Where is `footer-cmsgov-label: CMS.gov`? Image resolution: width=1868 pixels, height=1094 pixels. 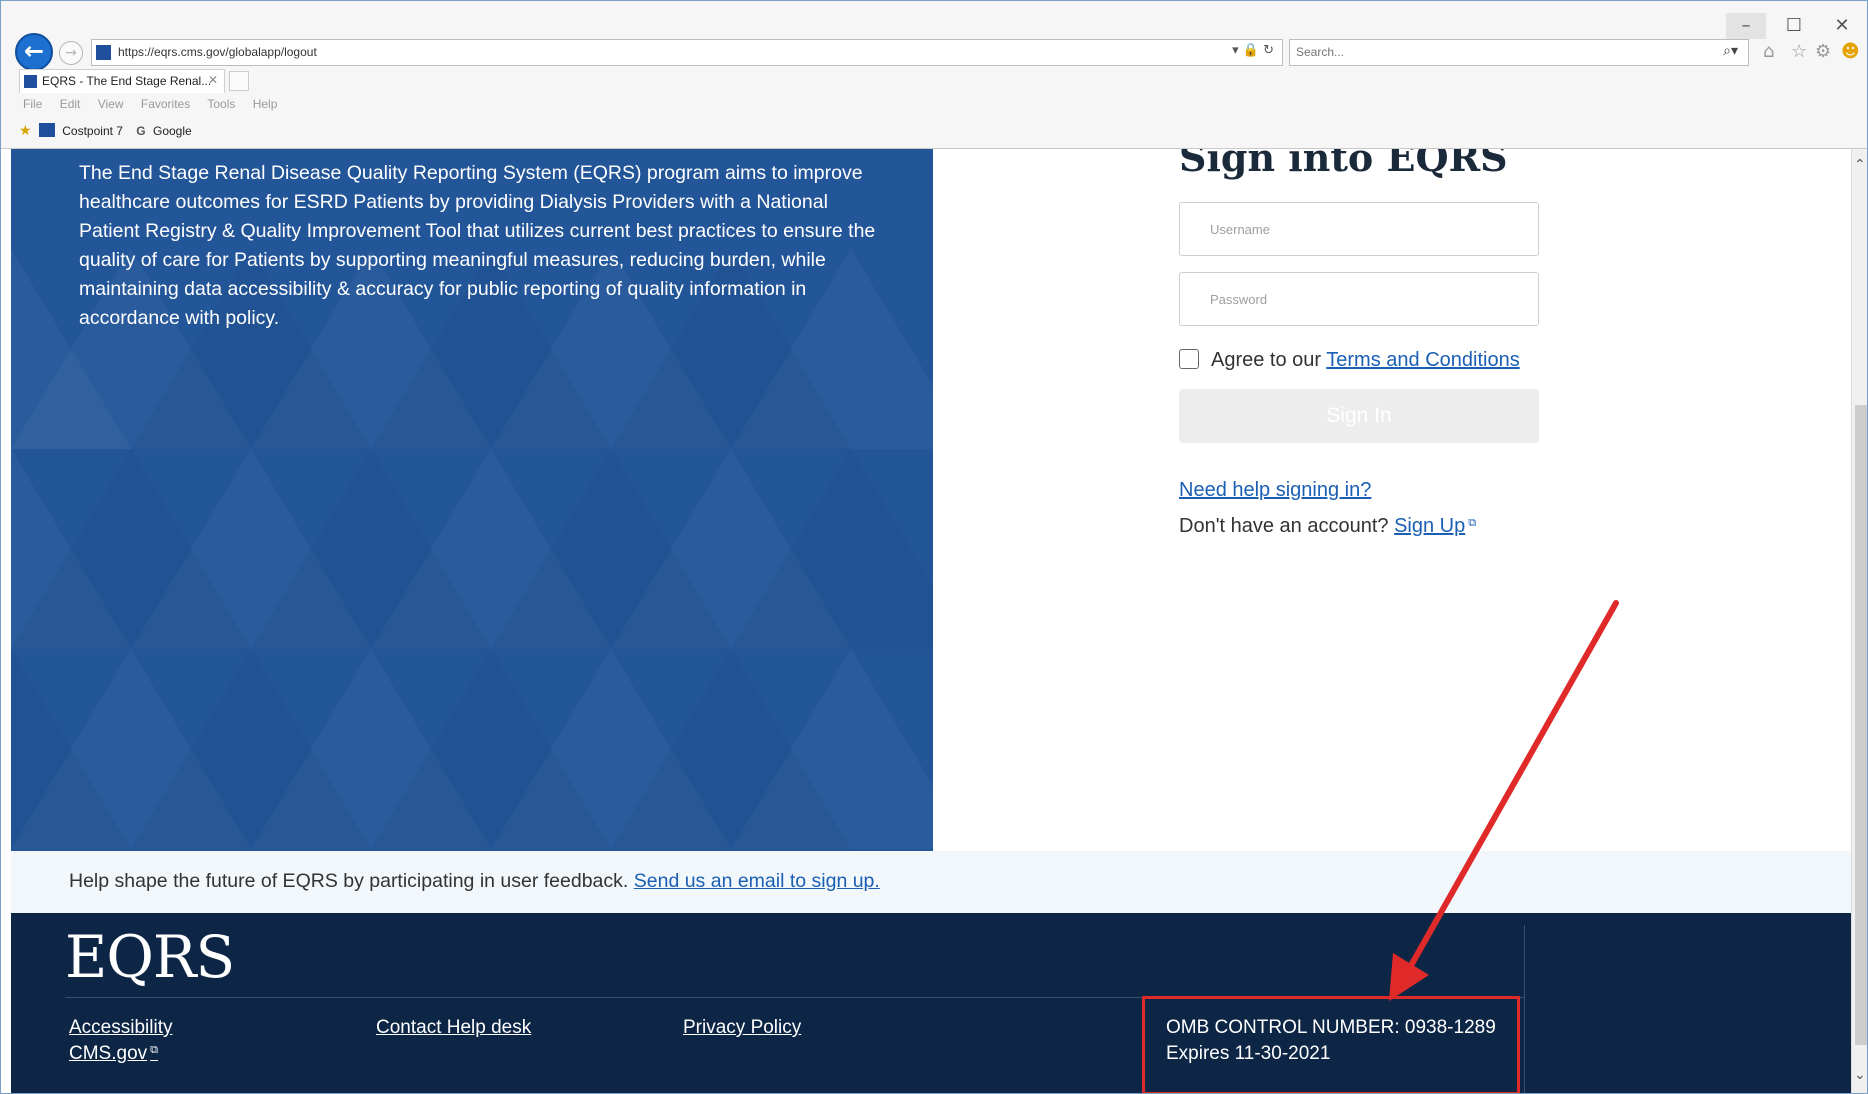 footer-cmsgov-label: CMS.gov is located at coordinates (108, 1053).